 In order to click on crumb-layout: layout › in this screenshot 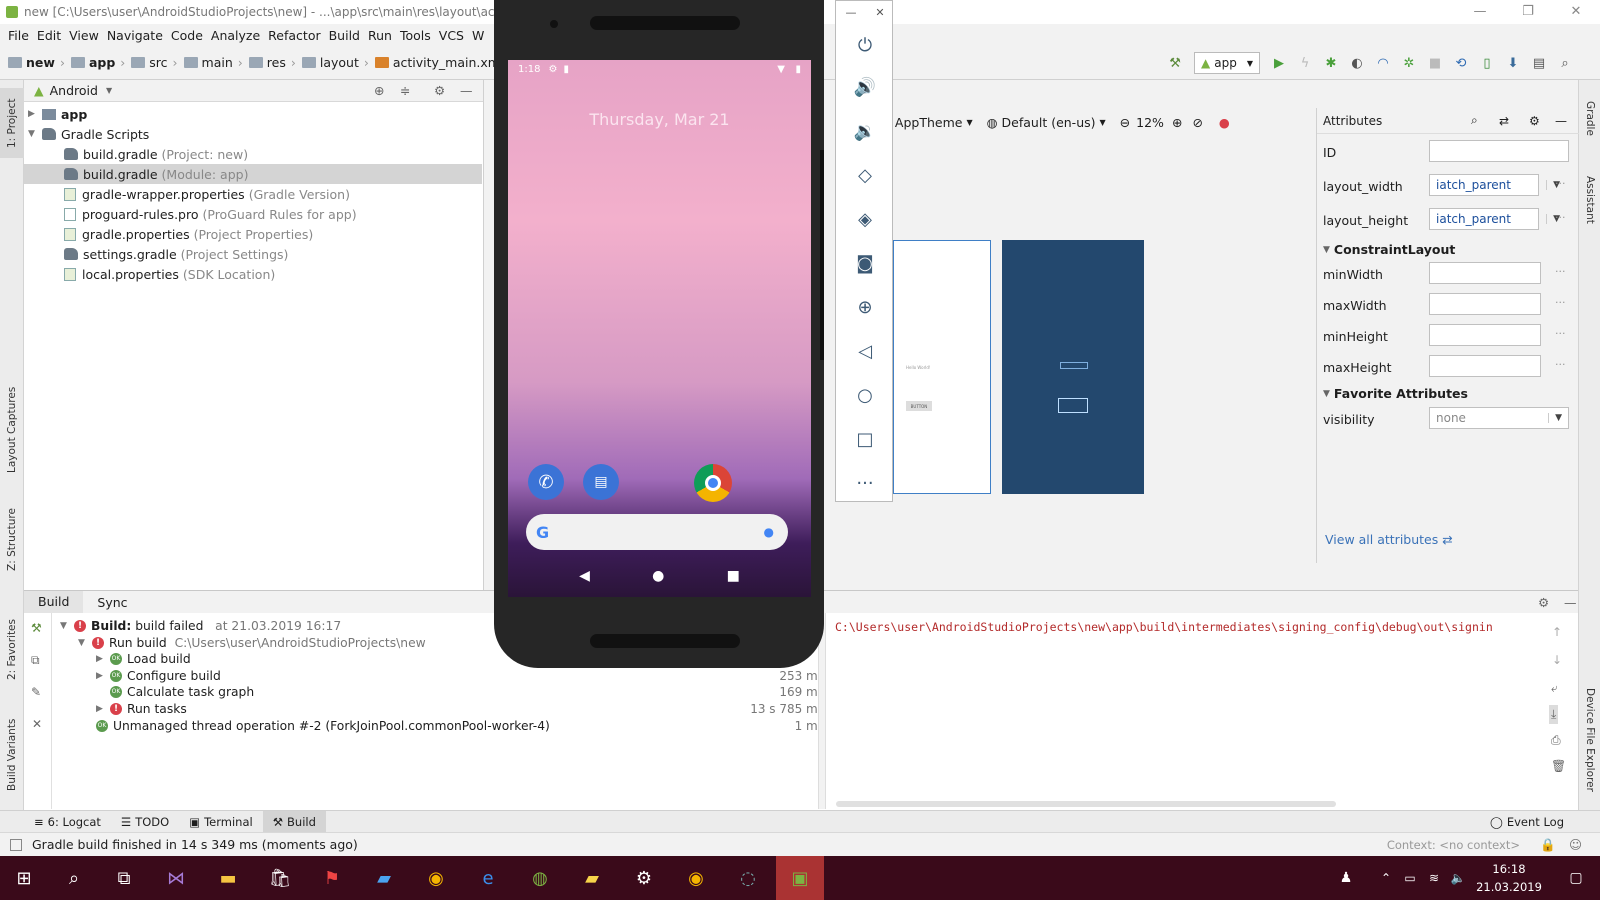, I will do `click(335, 62)`.